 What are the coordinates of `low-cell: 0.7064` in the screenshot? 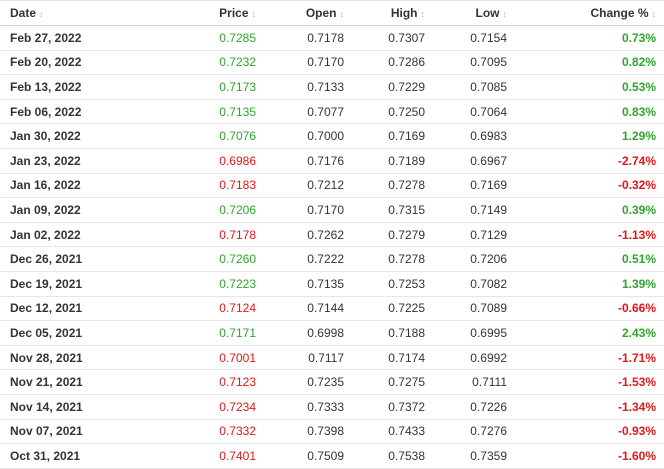 It's located at (466, 112).